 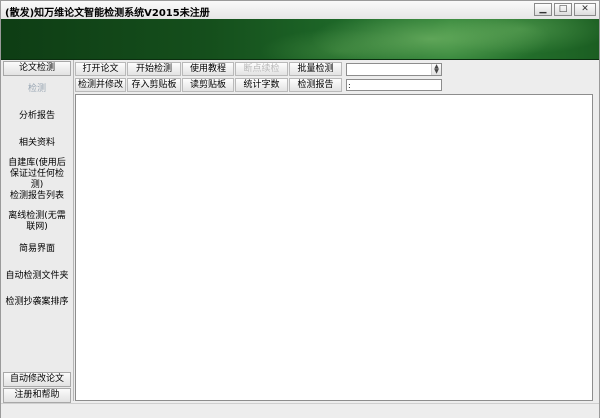 I want to click on maximize-icon: □, so click(x=563, y=9).